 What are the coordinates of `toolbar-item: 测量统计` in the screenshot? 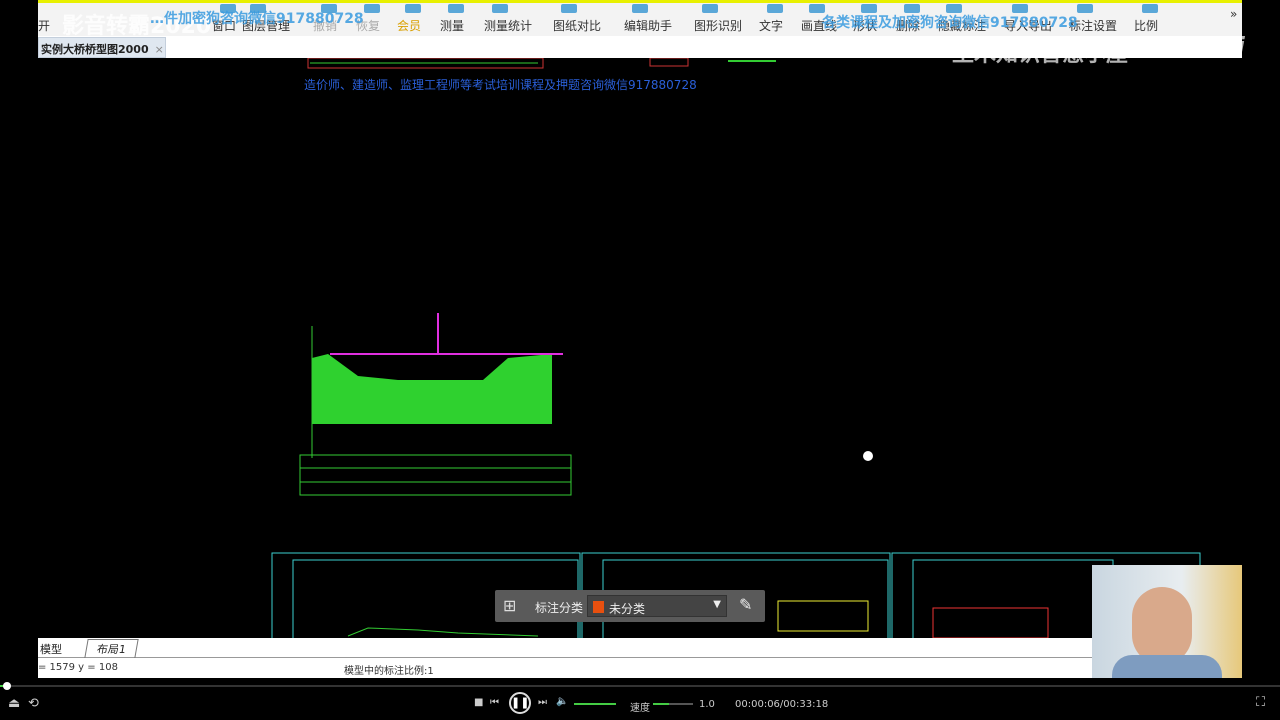 It's located at (508, 25).